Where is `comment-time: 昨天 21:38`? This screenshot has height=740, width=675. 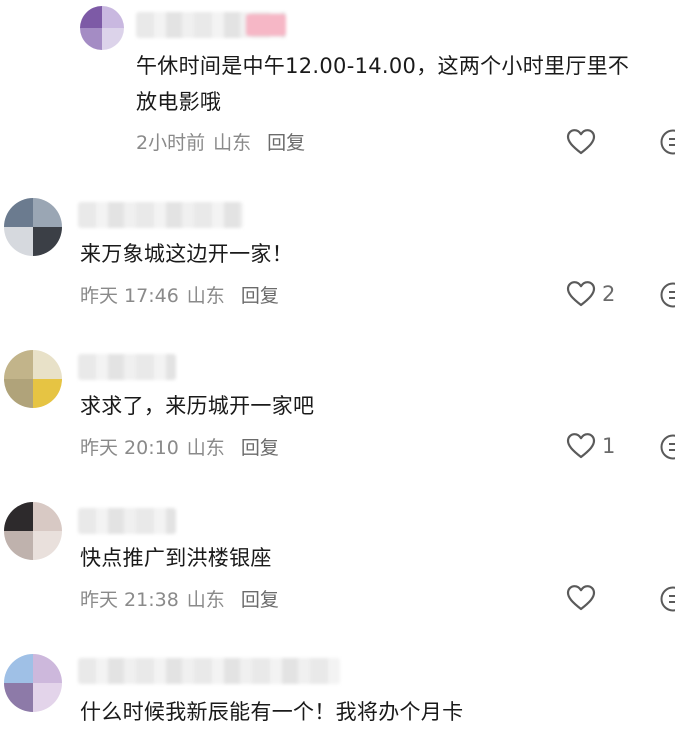 comment-time: 昨天 21:38 is located at coordinates (129, 600).